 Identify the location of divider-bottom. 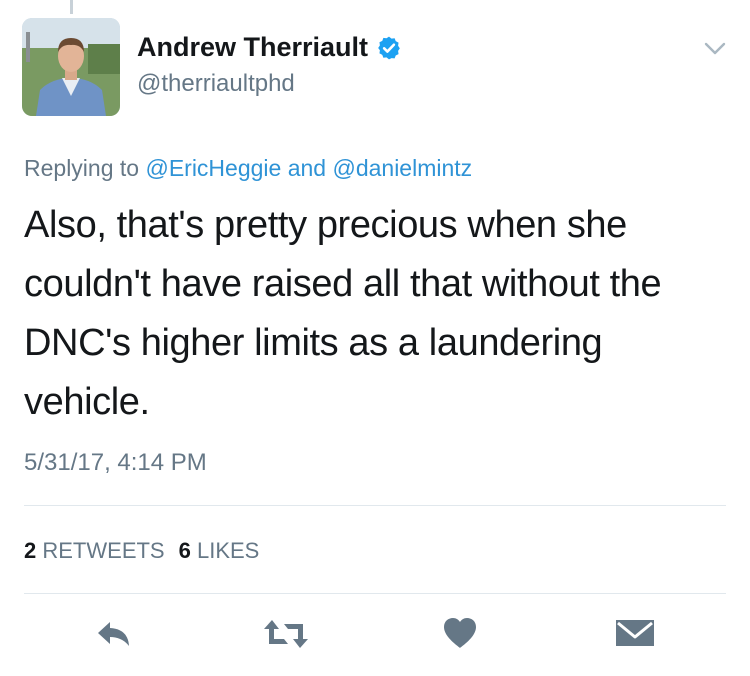
(375, 593).